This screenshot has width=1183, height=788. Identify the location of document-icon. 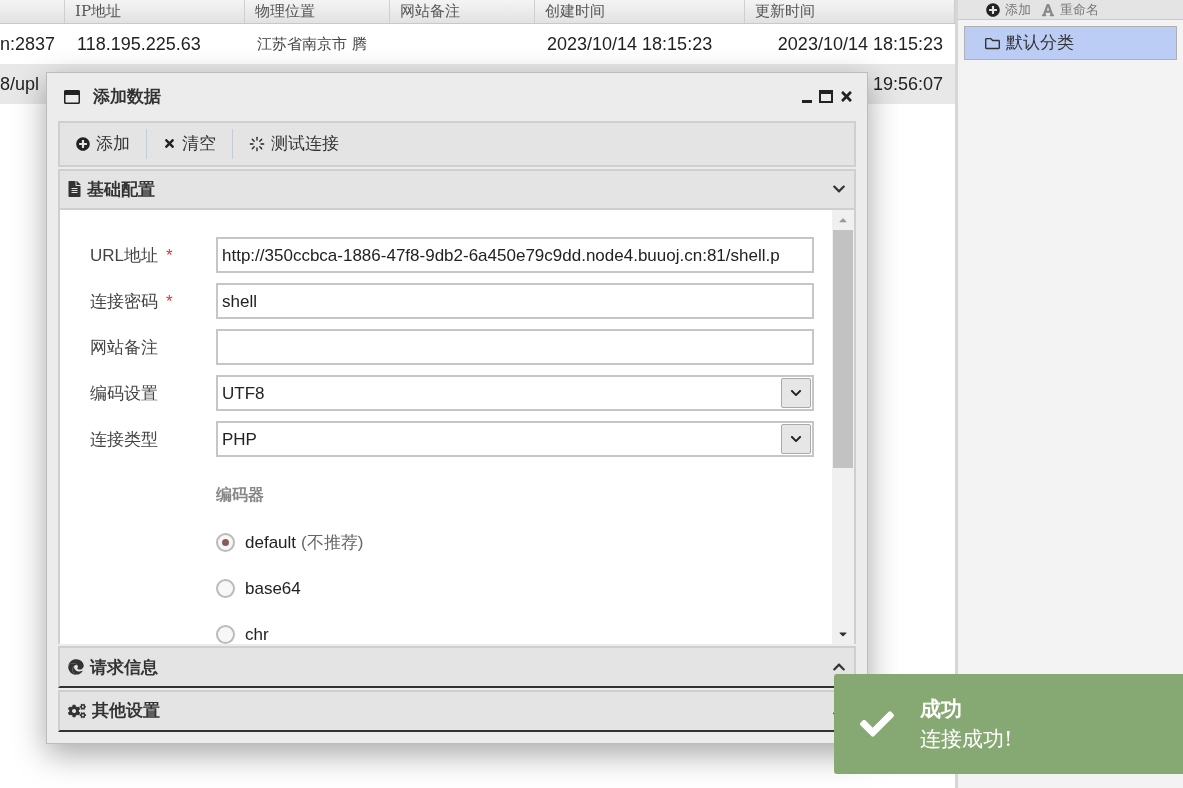
(74, 189).